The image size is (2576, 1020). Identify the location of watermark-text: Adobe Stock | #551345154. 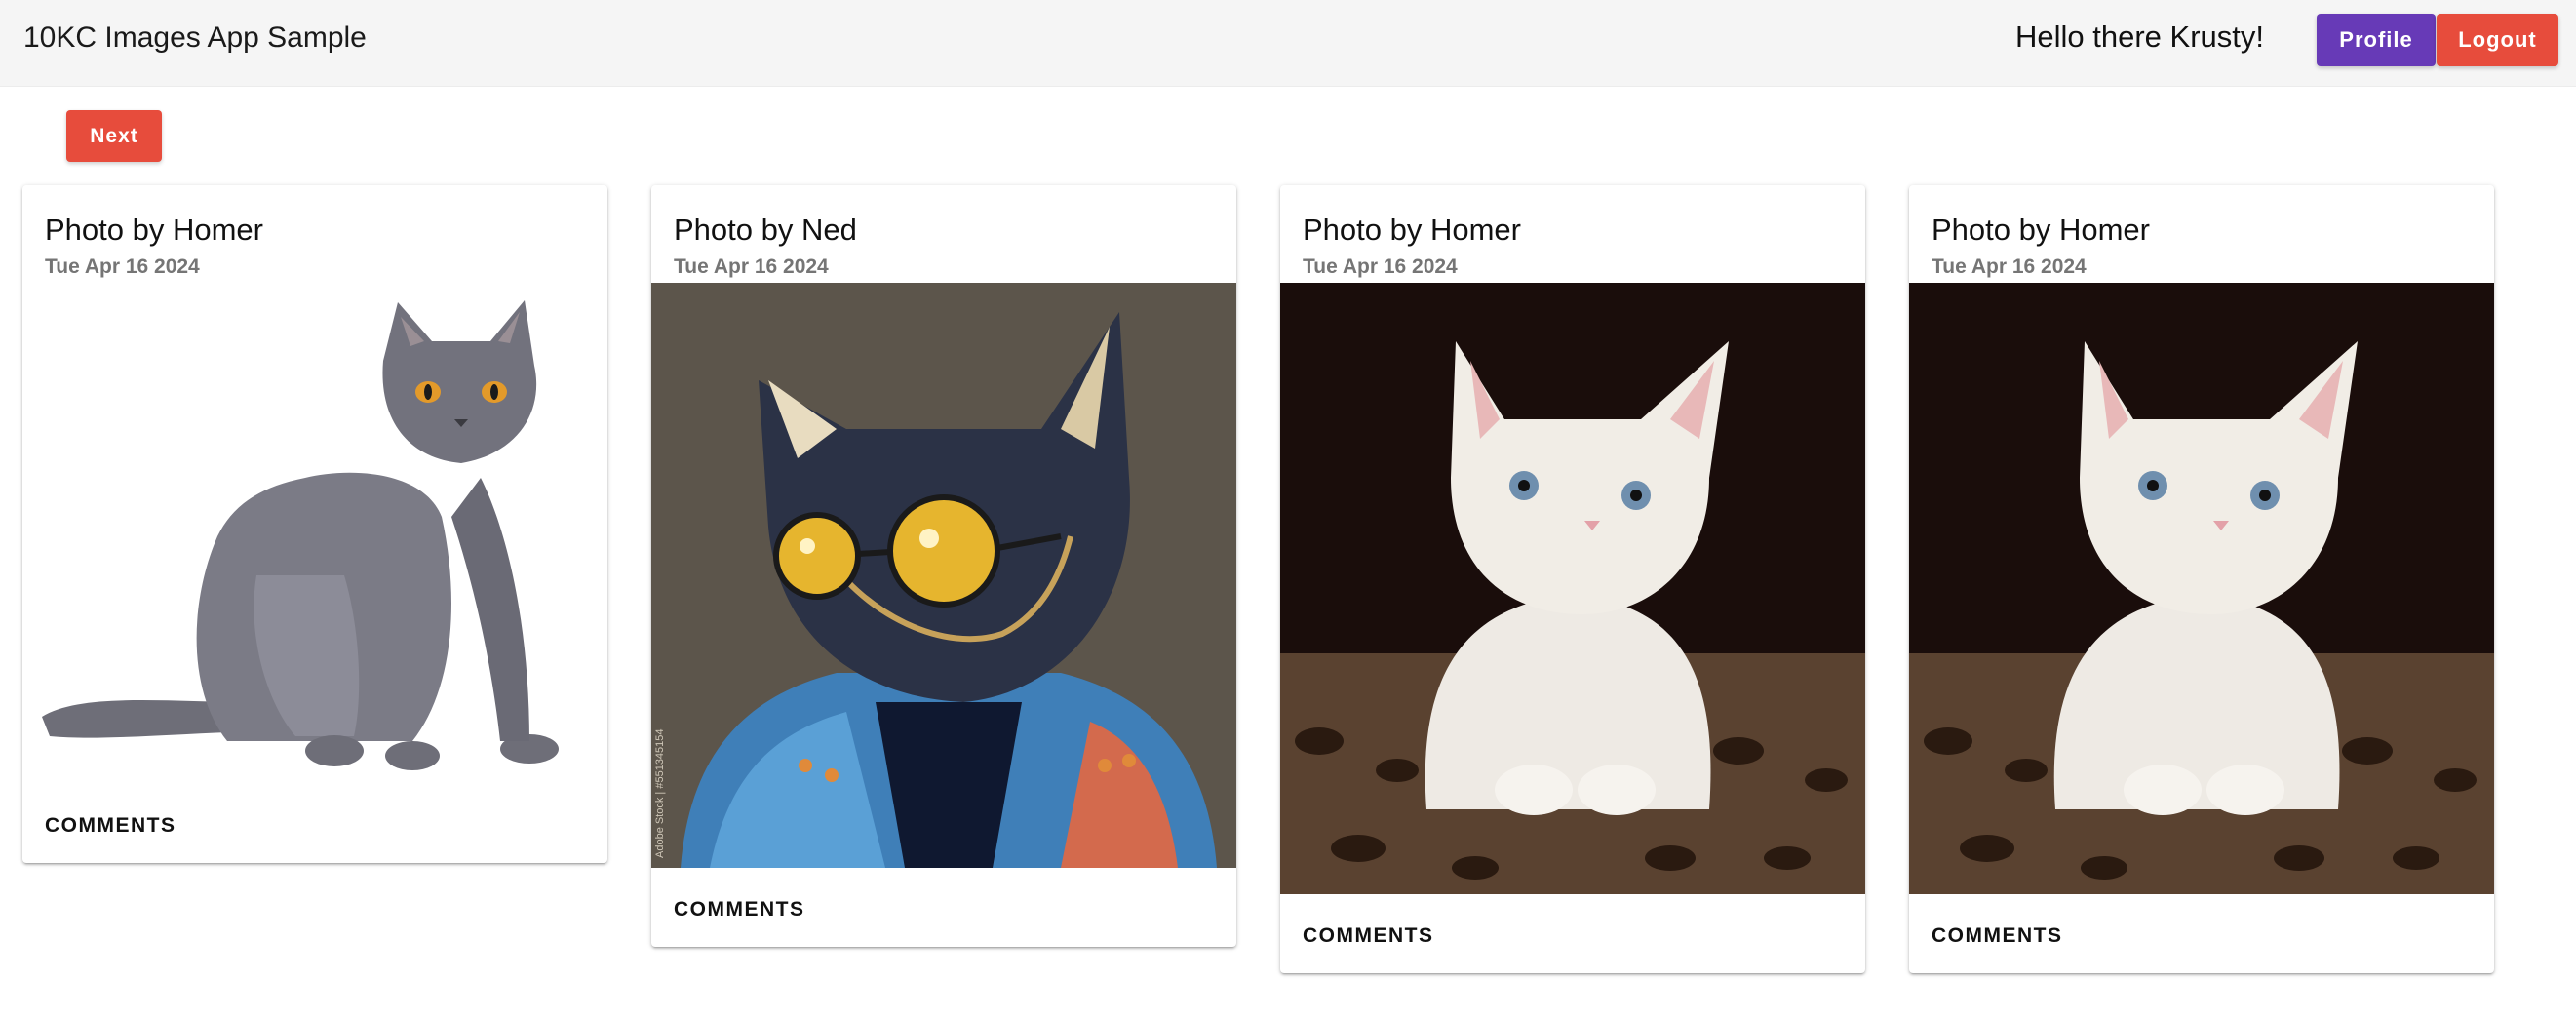
(660, 793).